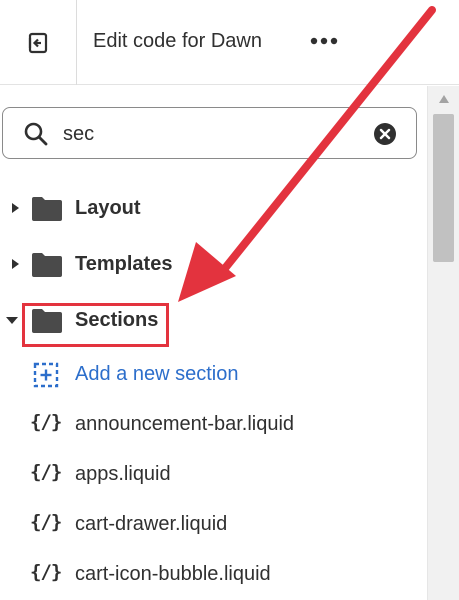  I want to click on editor-header: Edit code for Dawn, so click(229, 42).